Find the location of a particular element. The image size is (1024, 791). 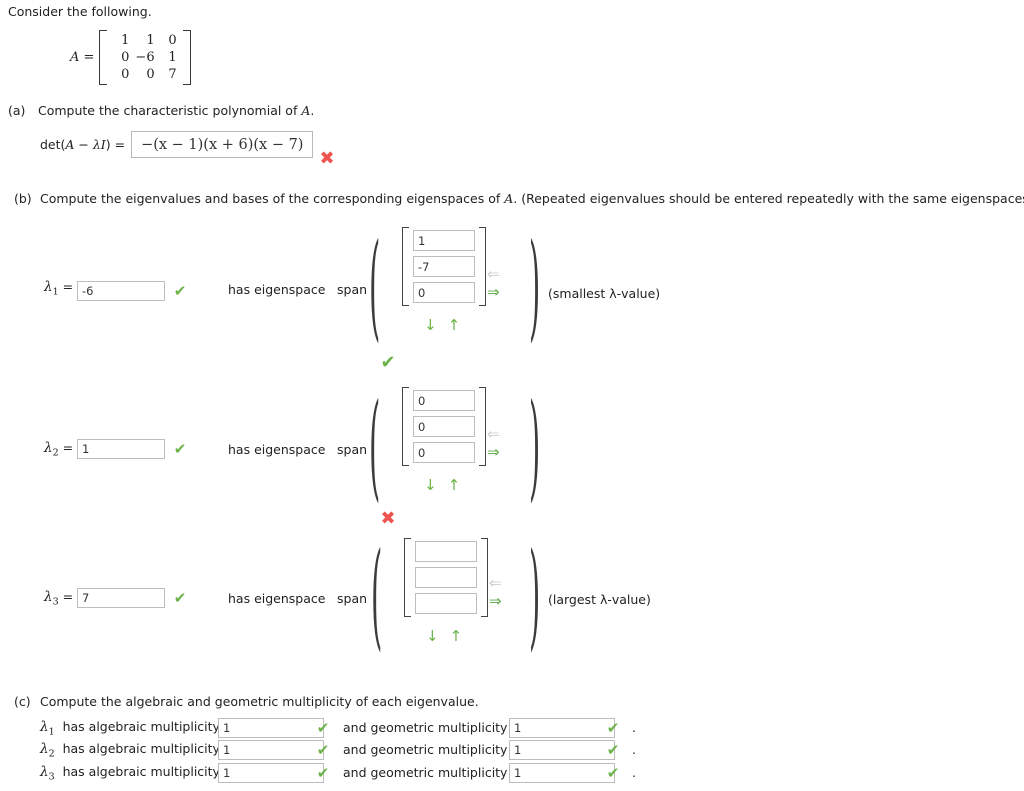

part-b-marker: (b) is located at coordinates (23, 198).